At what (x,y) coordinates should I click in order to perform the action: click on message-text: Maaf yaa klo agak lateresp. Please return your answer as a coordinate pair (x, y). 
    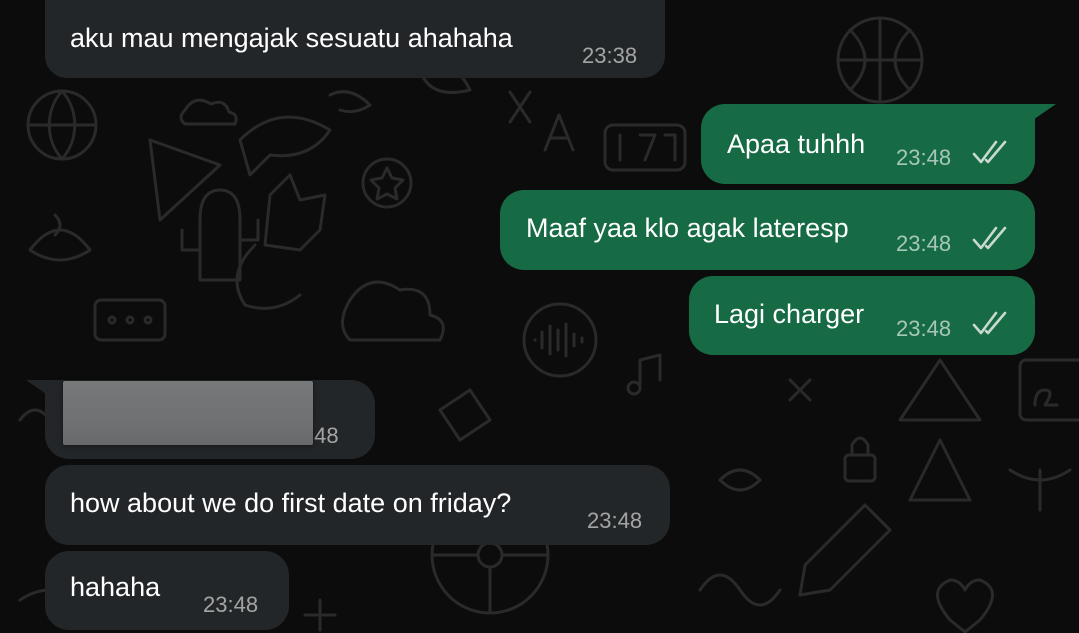
    Looking at the image, I should click on (687, 228).